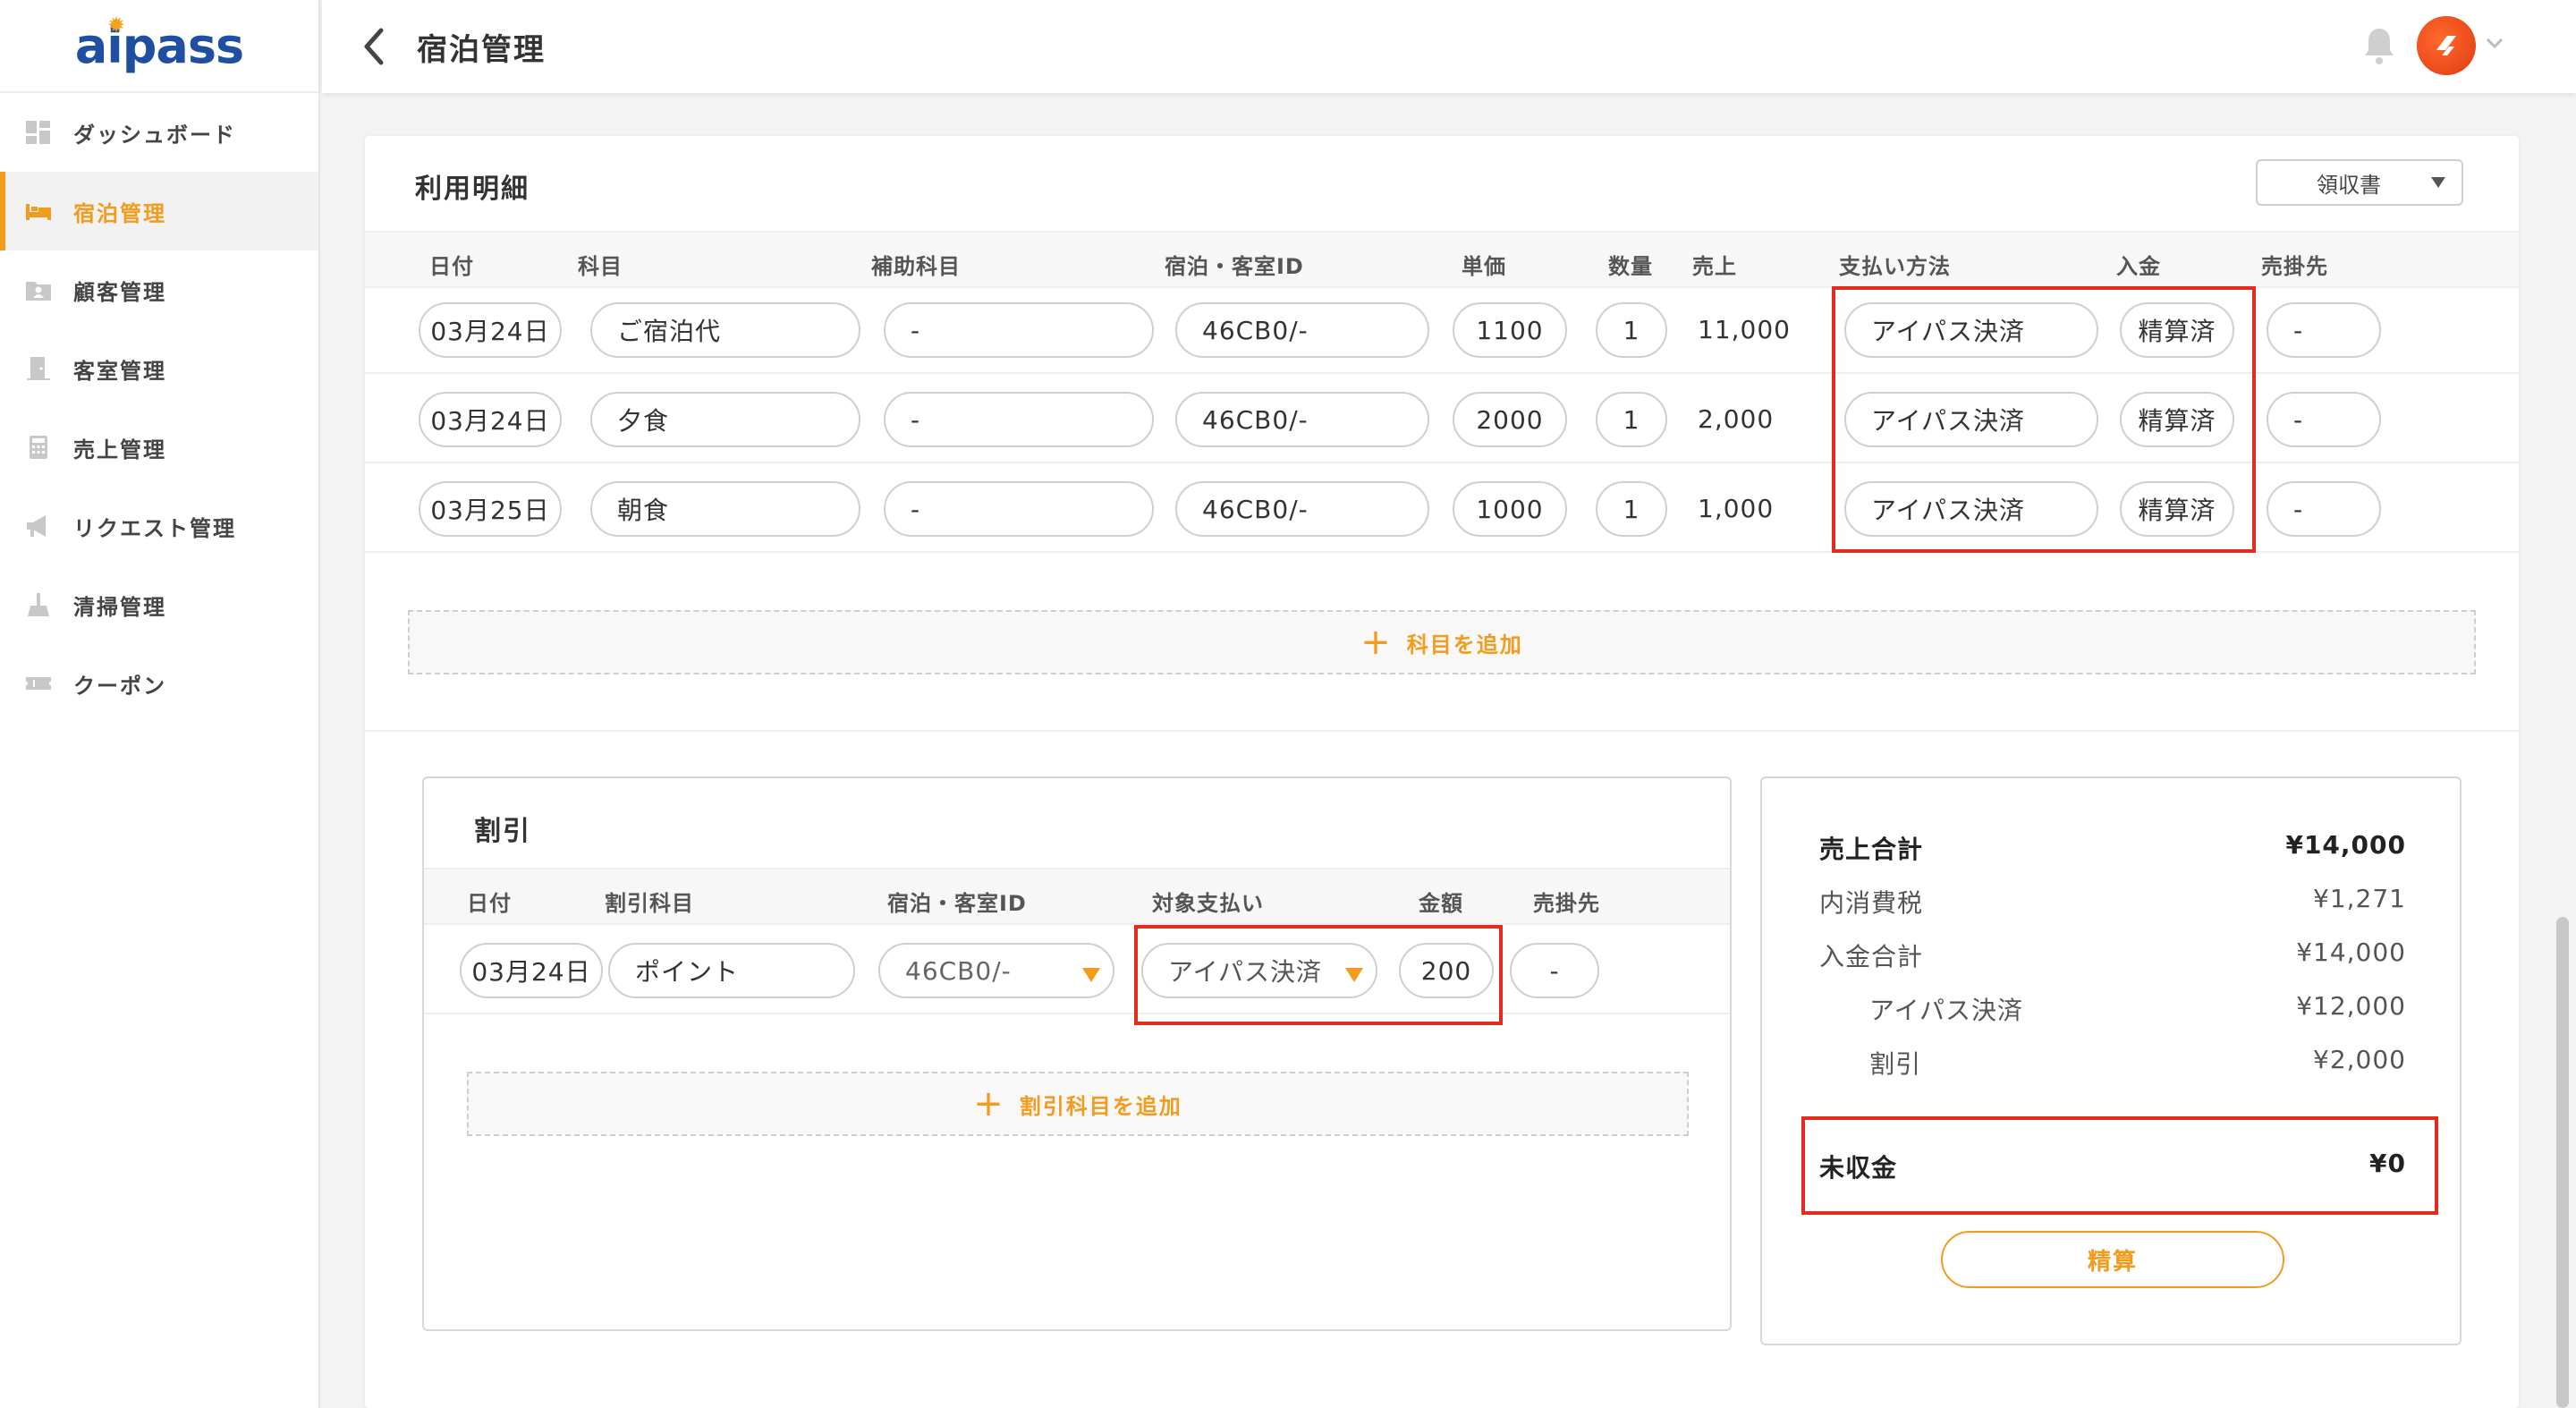 Image resolution: width=2576 pixels, height=1408 pixels. What do you see at coordinates (2345, 845) in the screenshot?
I see `sales-total-value: ¥14,000` at bounding box center [2345, 845].